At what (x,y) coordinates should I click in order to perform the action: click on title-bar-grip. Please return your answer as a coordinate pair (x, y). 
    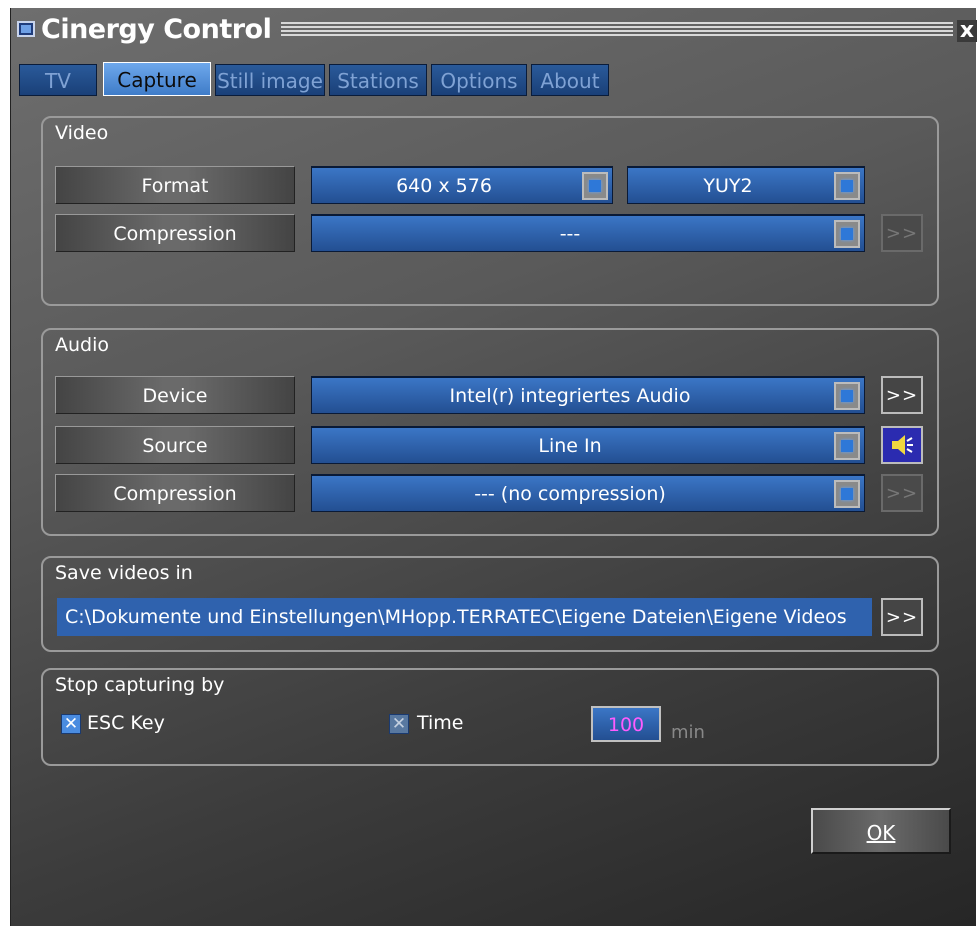
    Looking at the image, I should click on (617, 30).